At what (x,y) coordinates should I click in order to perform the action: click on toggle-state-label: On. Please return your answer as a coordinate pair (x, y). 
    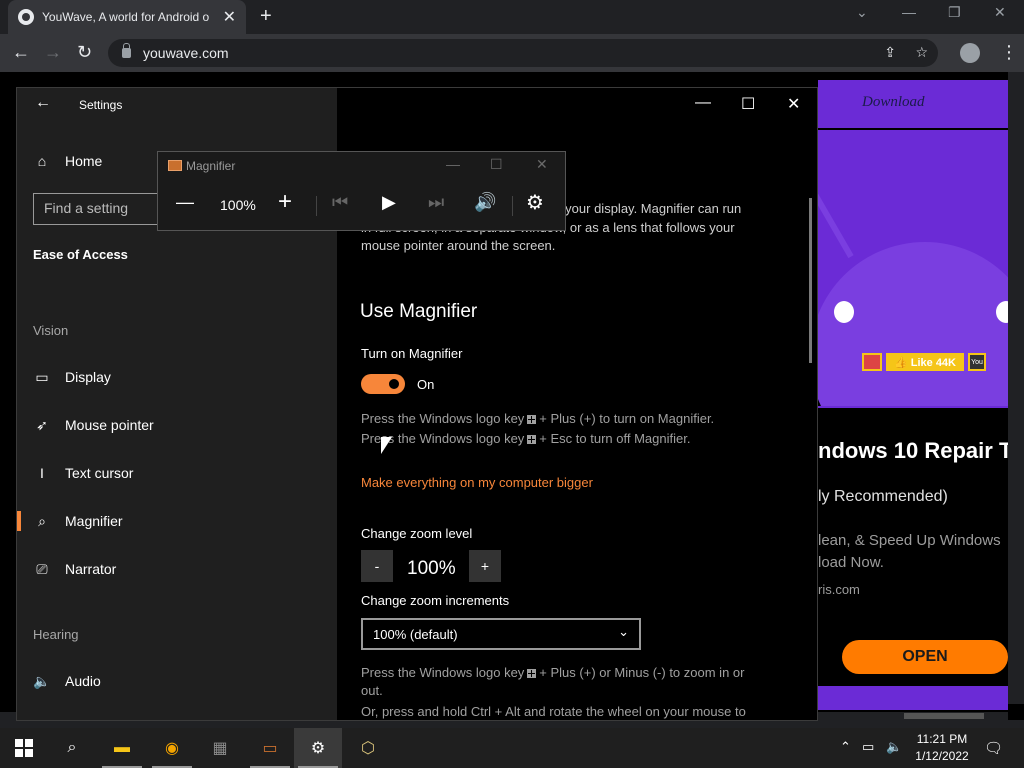
    Looking at the image, I should click on (426, 384).